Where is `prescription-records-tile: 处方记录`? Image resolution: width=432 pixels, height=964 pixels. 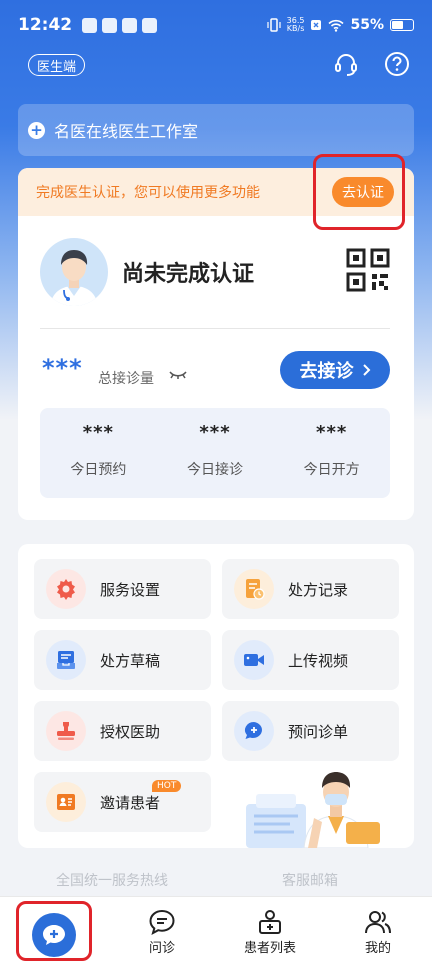
prescription-records-tile: 处方记录 is located at coordinates (310, 589).